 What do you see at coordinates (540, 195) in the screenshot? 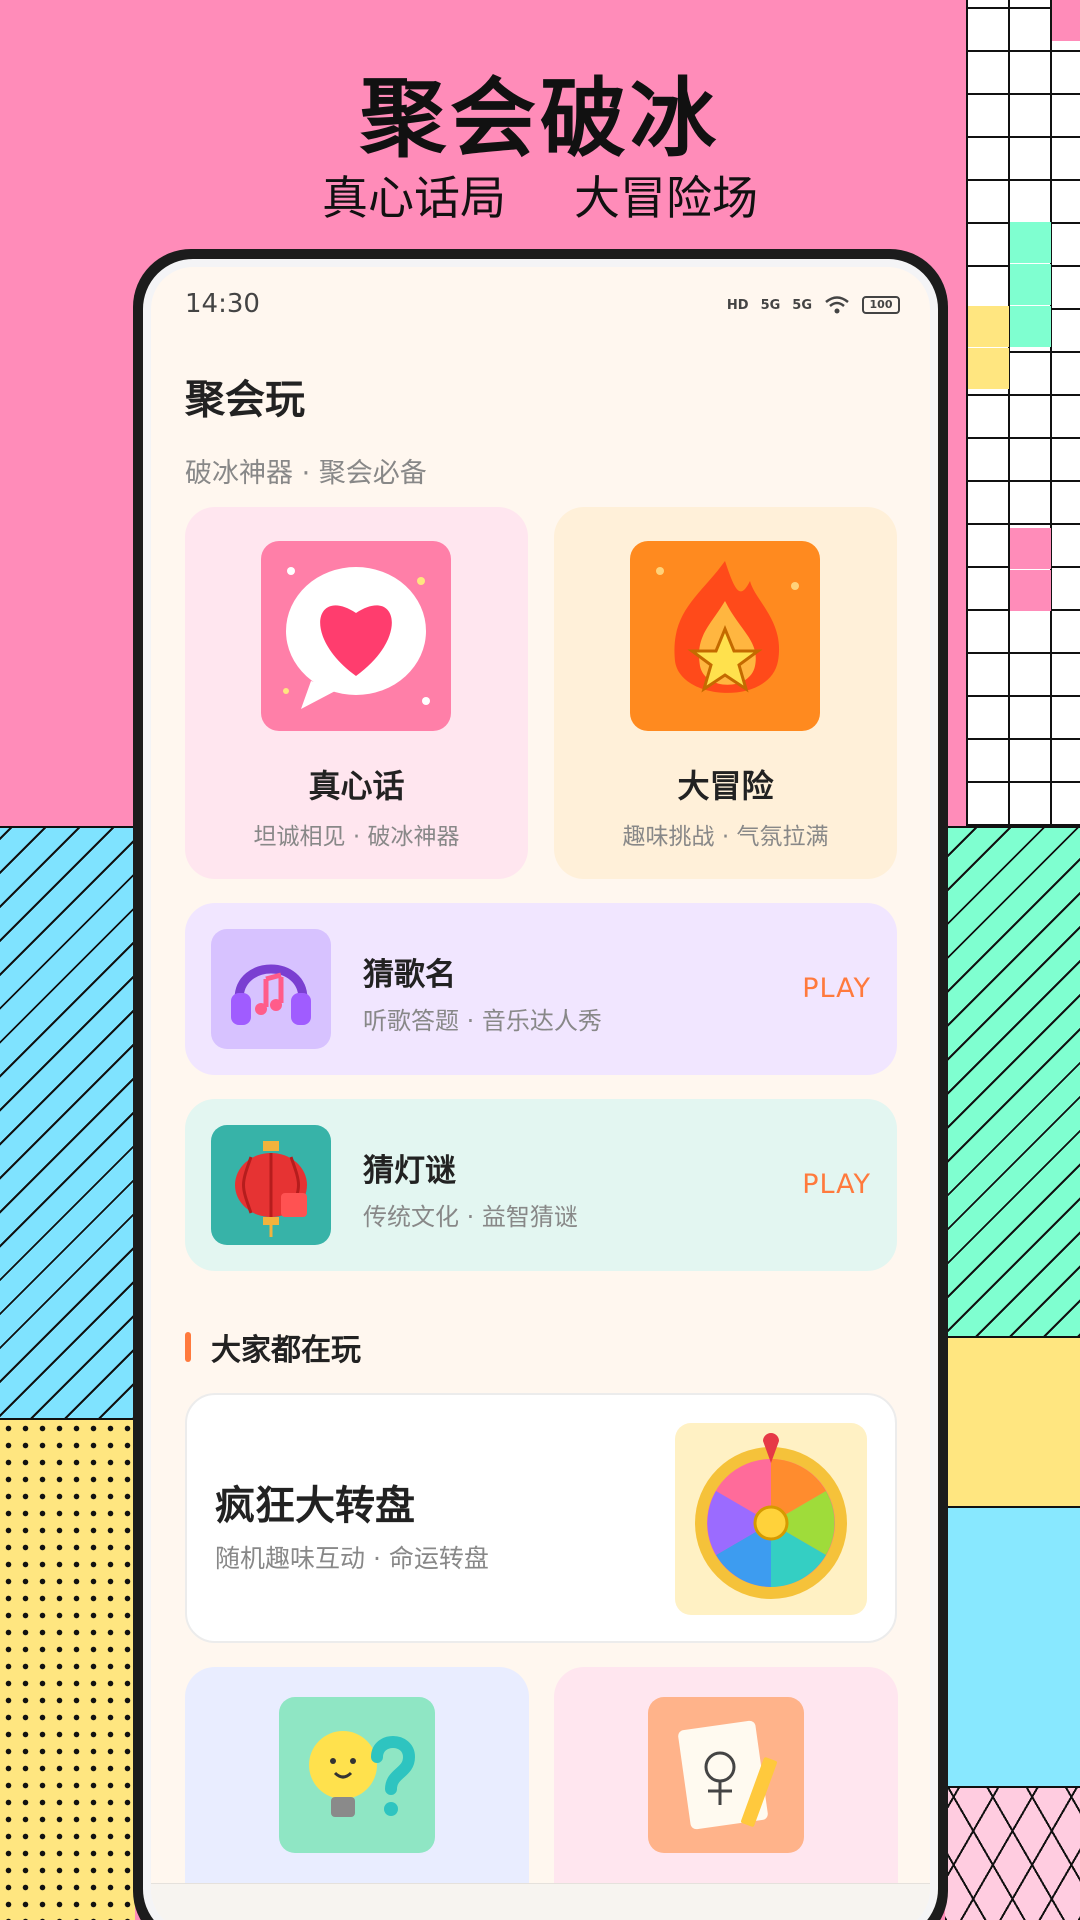
I see `hero-subtitle: 真心话局 大冒险场` at bounding box center [540, 195].